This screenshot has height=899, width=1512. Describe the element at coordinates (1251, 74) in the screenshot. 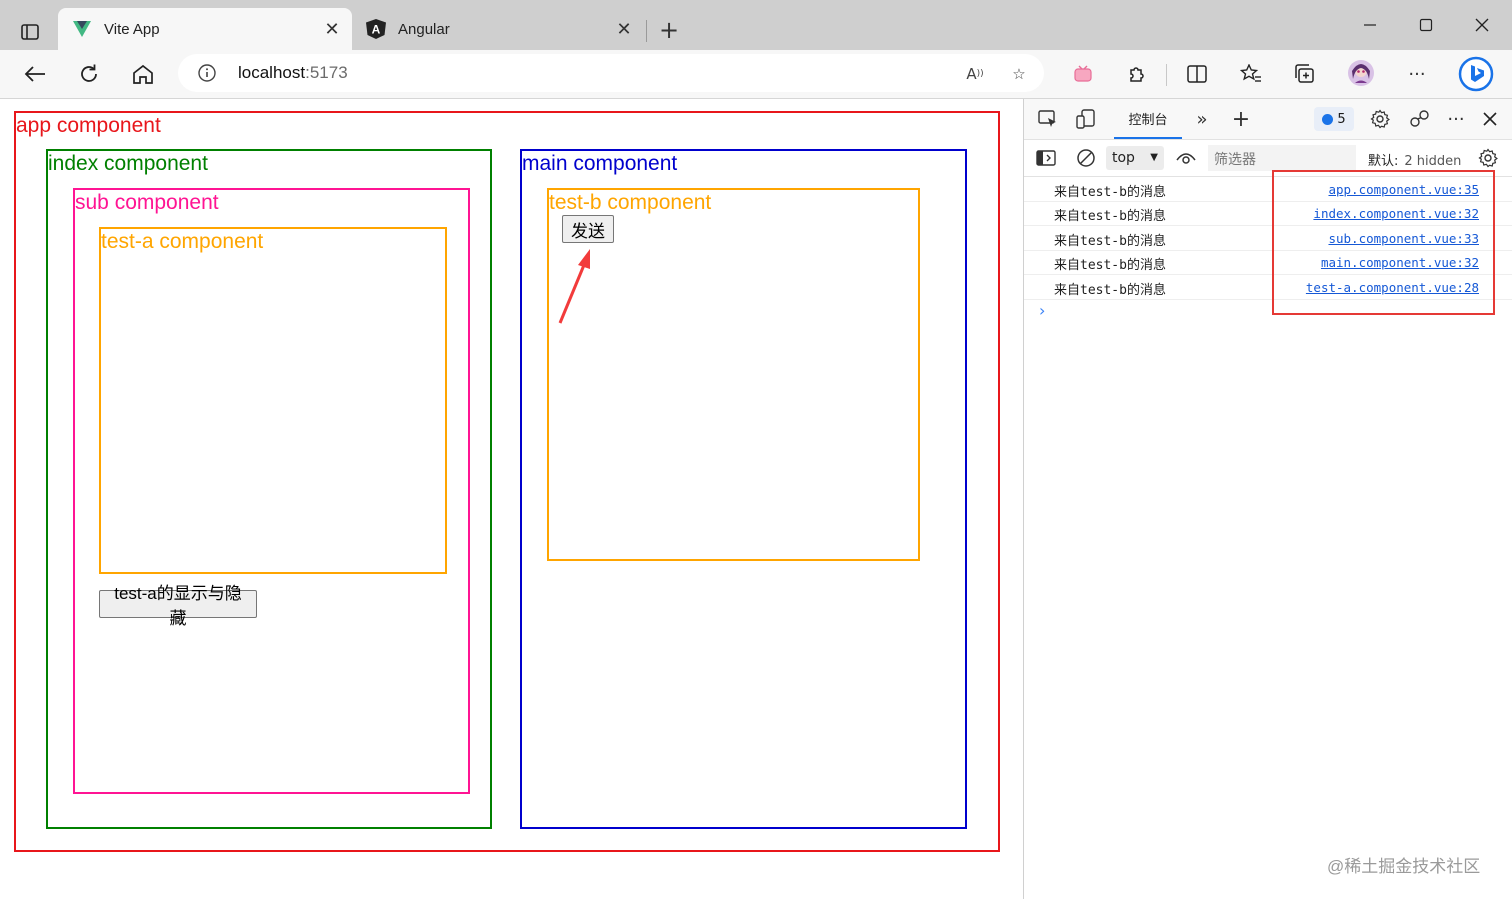

I see `favorites-icon` at that location.